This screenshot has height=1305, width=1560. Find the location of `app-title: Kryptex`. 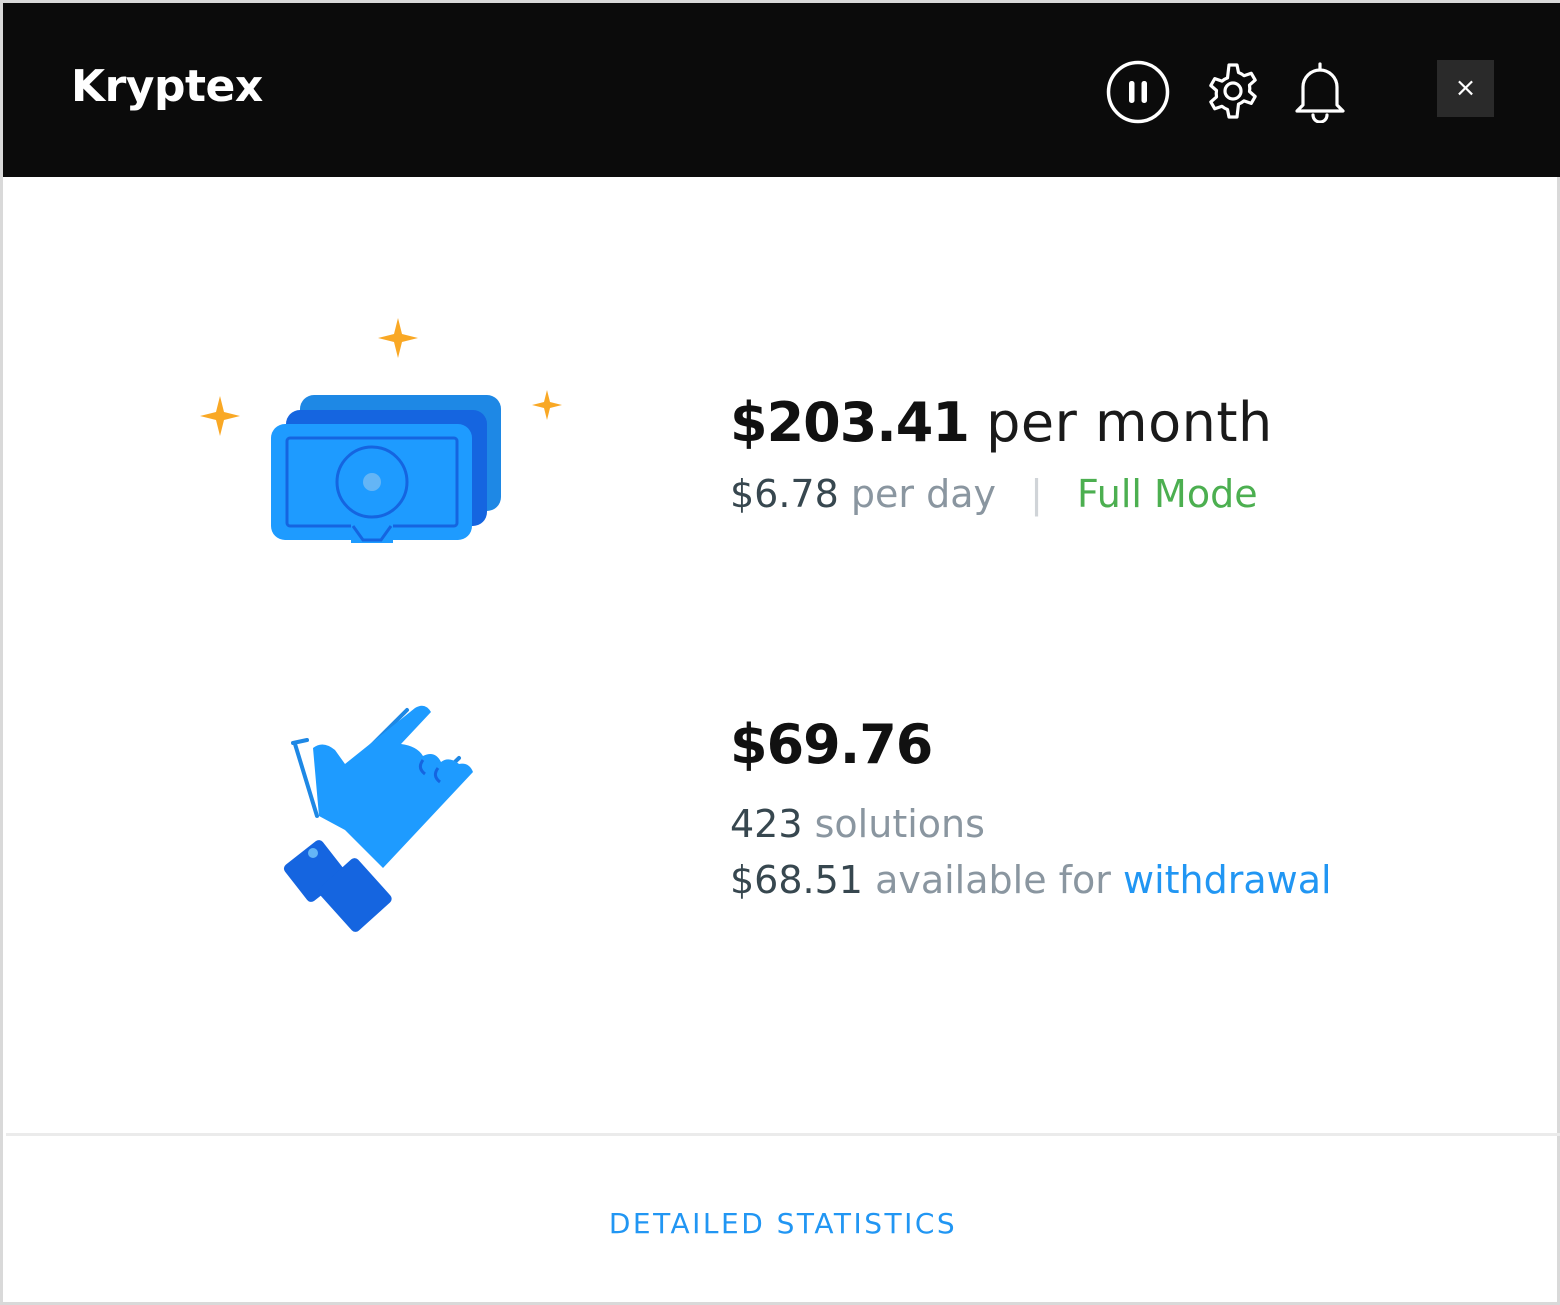

app-title: Kryptex is located at coordinates (167, 86).